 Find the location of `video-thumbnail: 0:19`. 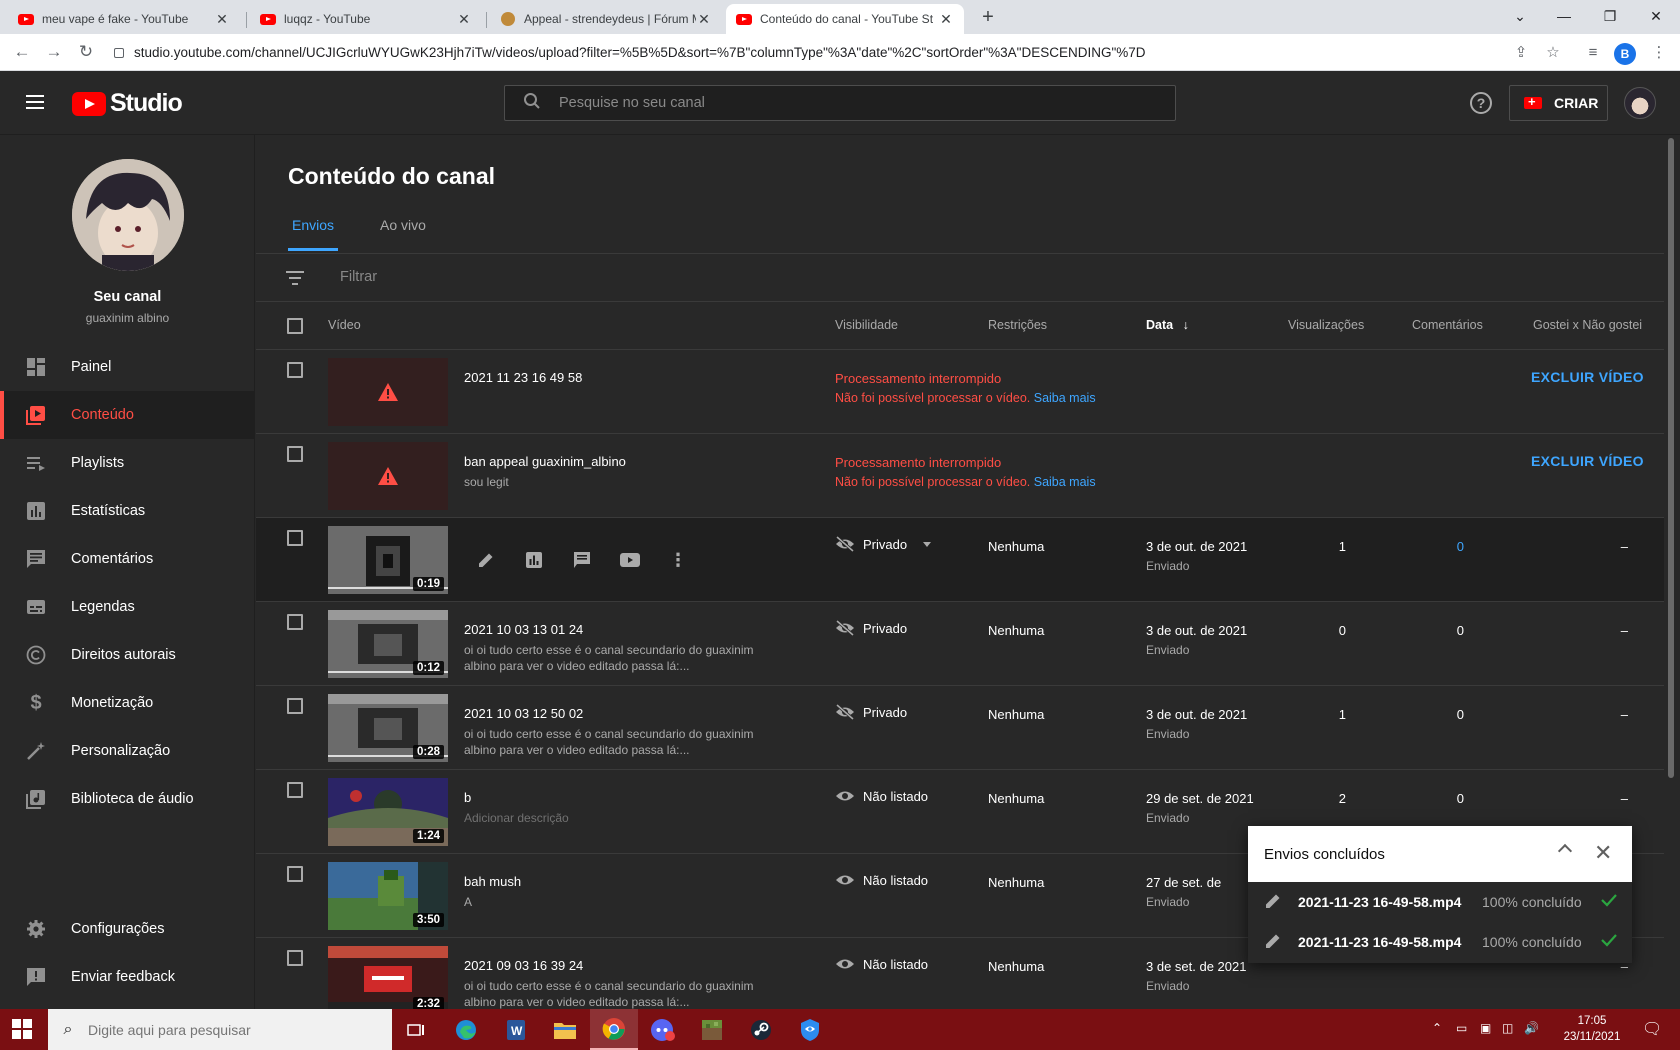

video-thumbnail: 0:19 is located at coordinates (388, 560).